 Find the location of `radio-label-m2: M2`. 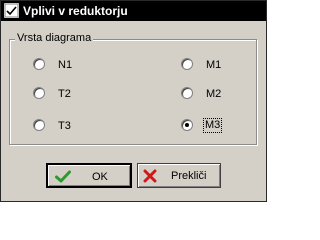

radio-label-m2: M2 is located at coordinates (213, 94).